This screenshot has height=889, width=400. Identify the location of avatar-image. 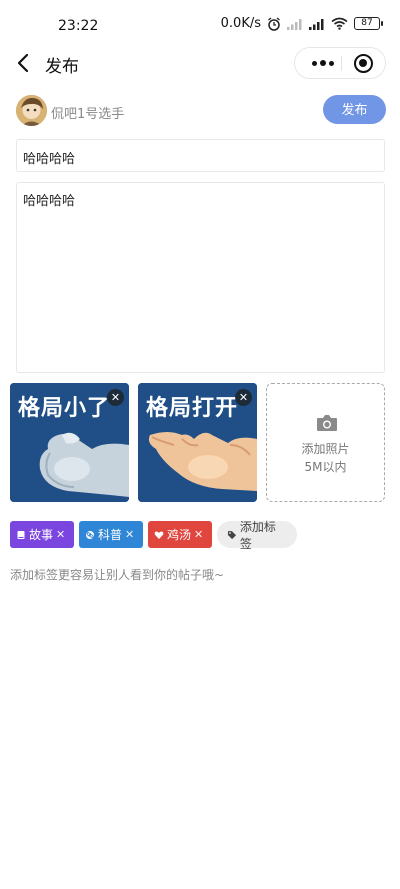
(31, 110).